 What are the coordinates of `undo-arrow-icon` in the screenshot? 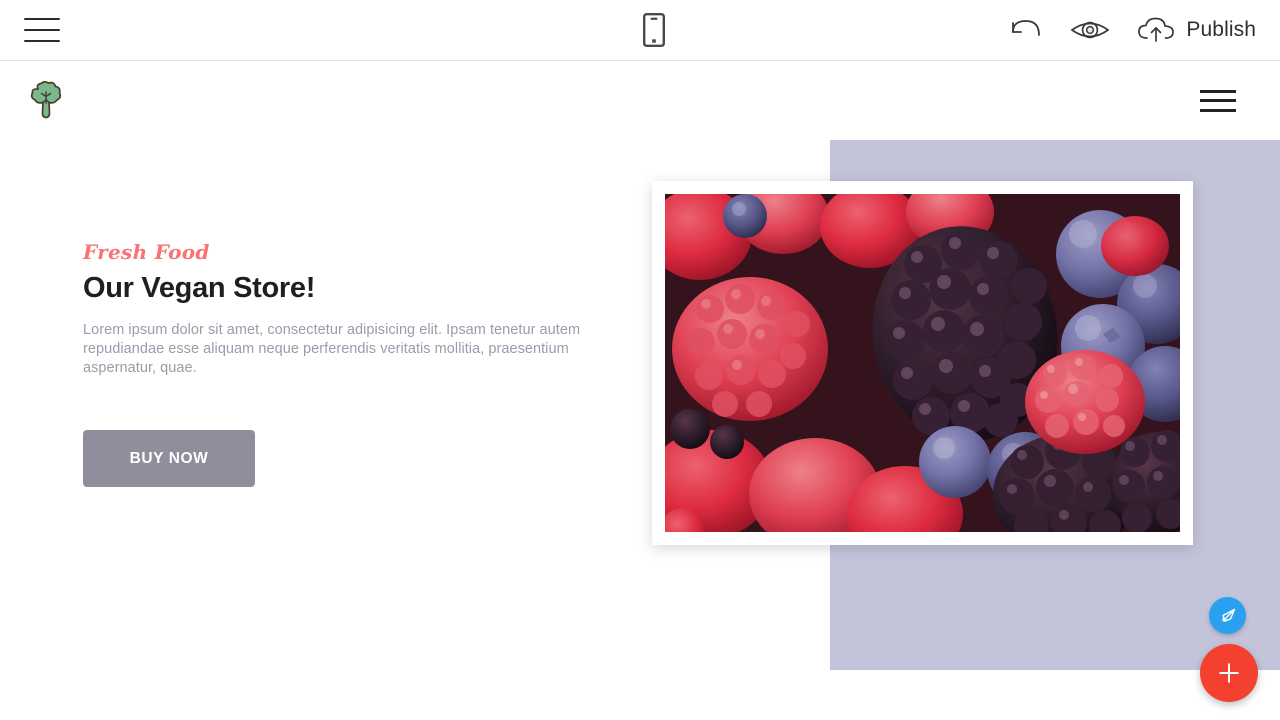 It's located at (1026, 30).